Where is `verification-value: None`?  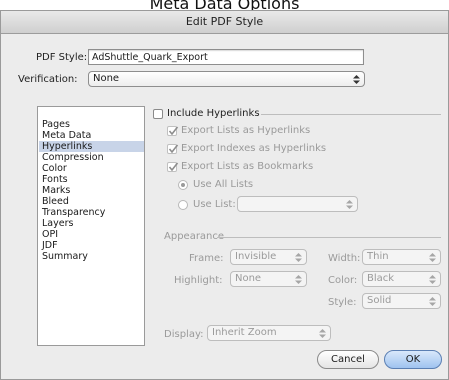
verification-value: None is located at coordinates (106, 78).